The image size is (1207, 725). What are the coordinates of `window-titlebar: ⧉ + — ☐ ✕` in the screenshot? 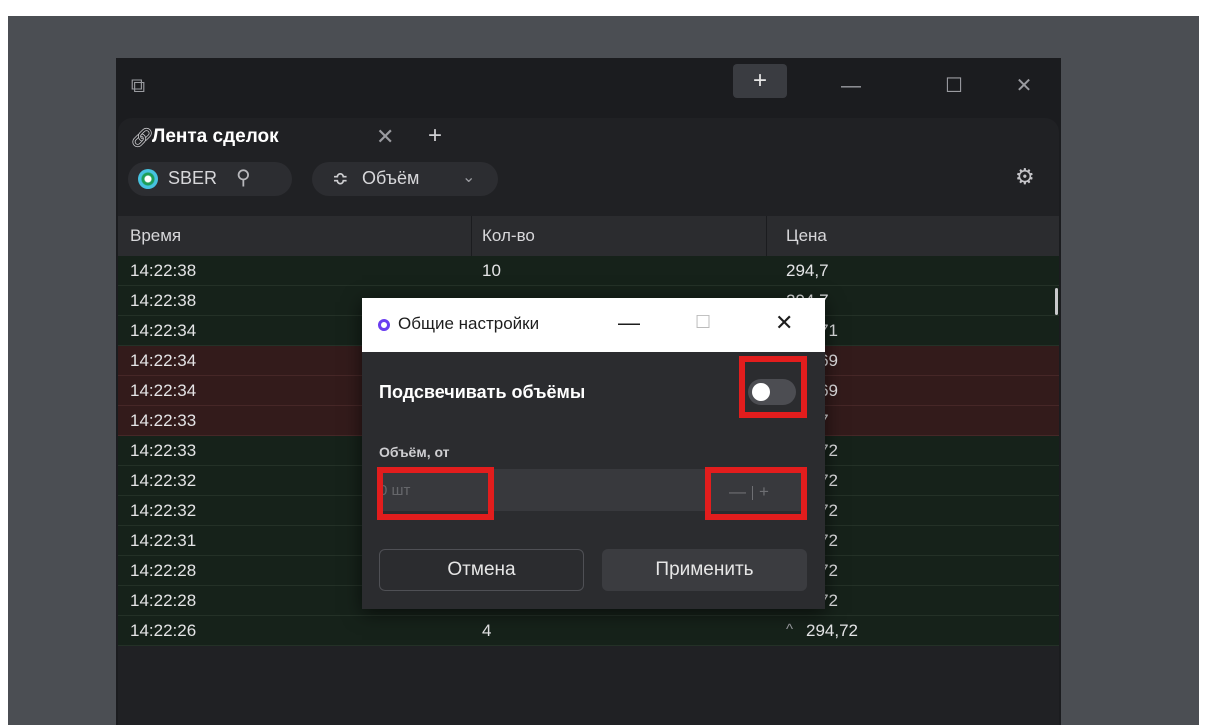 It's located at (588, 86).